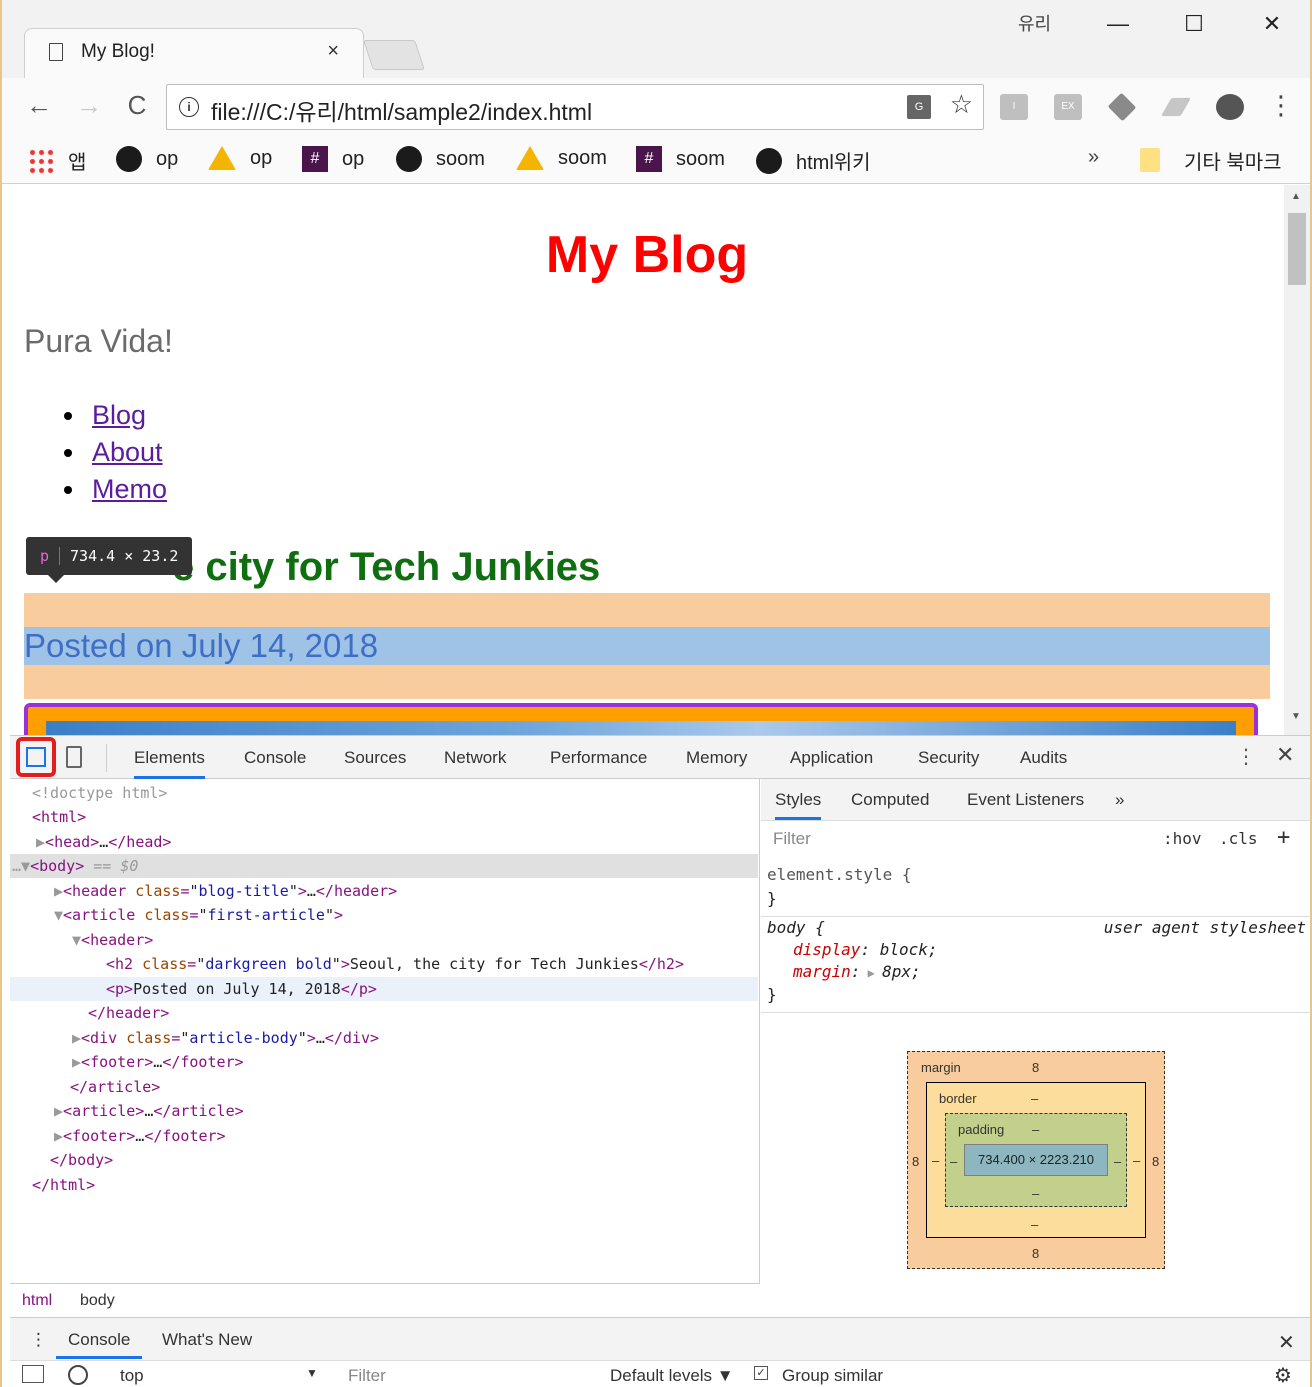 This screenshot has height=1387, width=1312. What do you see at coordinates (1230, 107) in the screenshot?
I see `extension-evernote-icon` at bounding box center [1230, 107].